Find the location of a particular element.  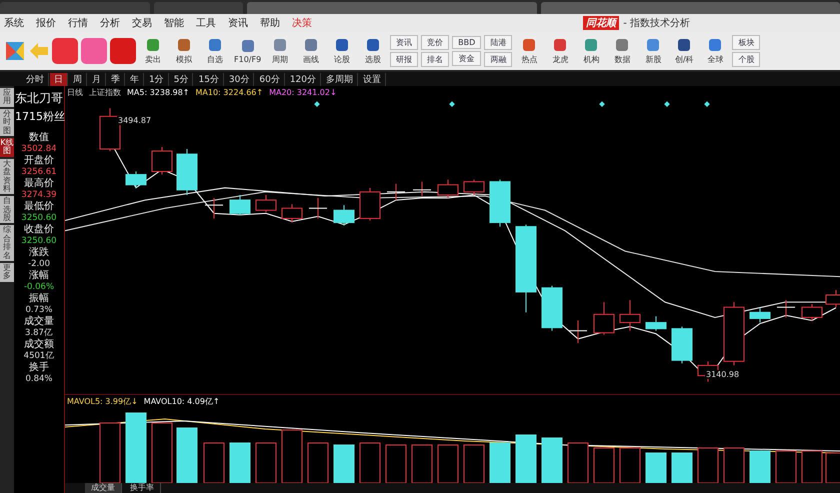

toolbar-button: 陆港 is located at coordinates (498, 42).